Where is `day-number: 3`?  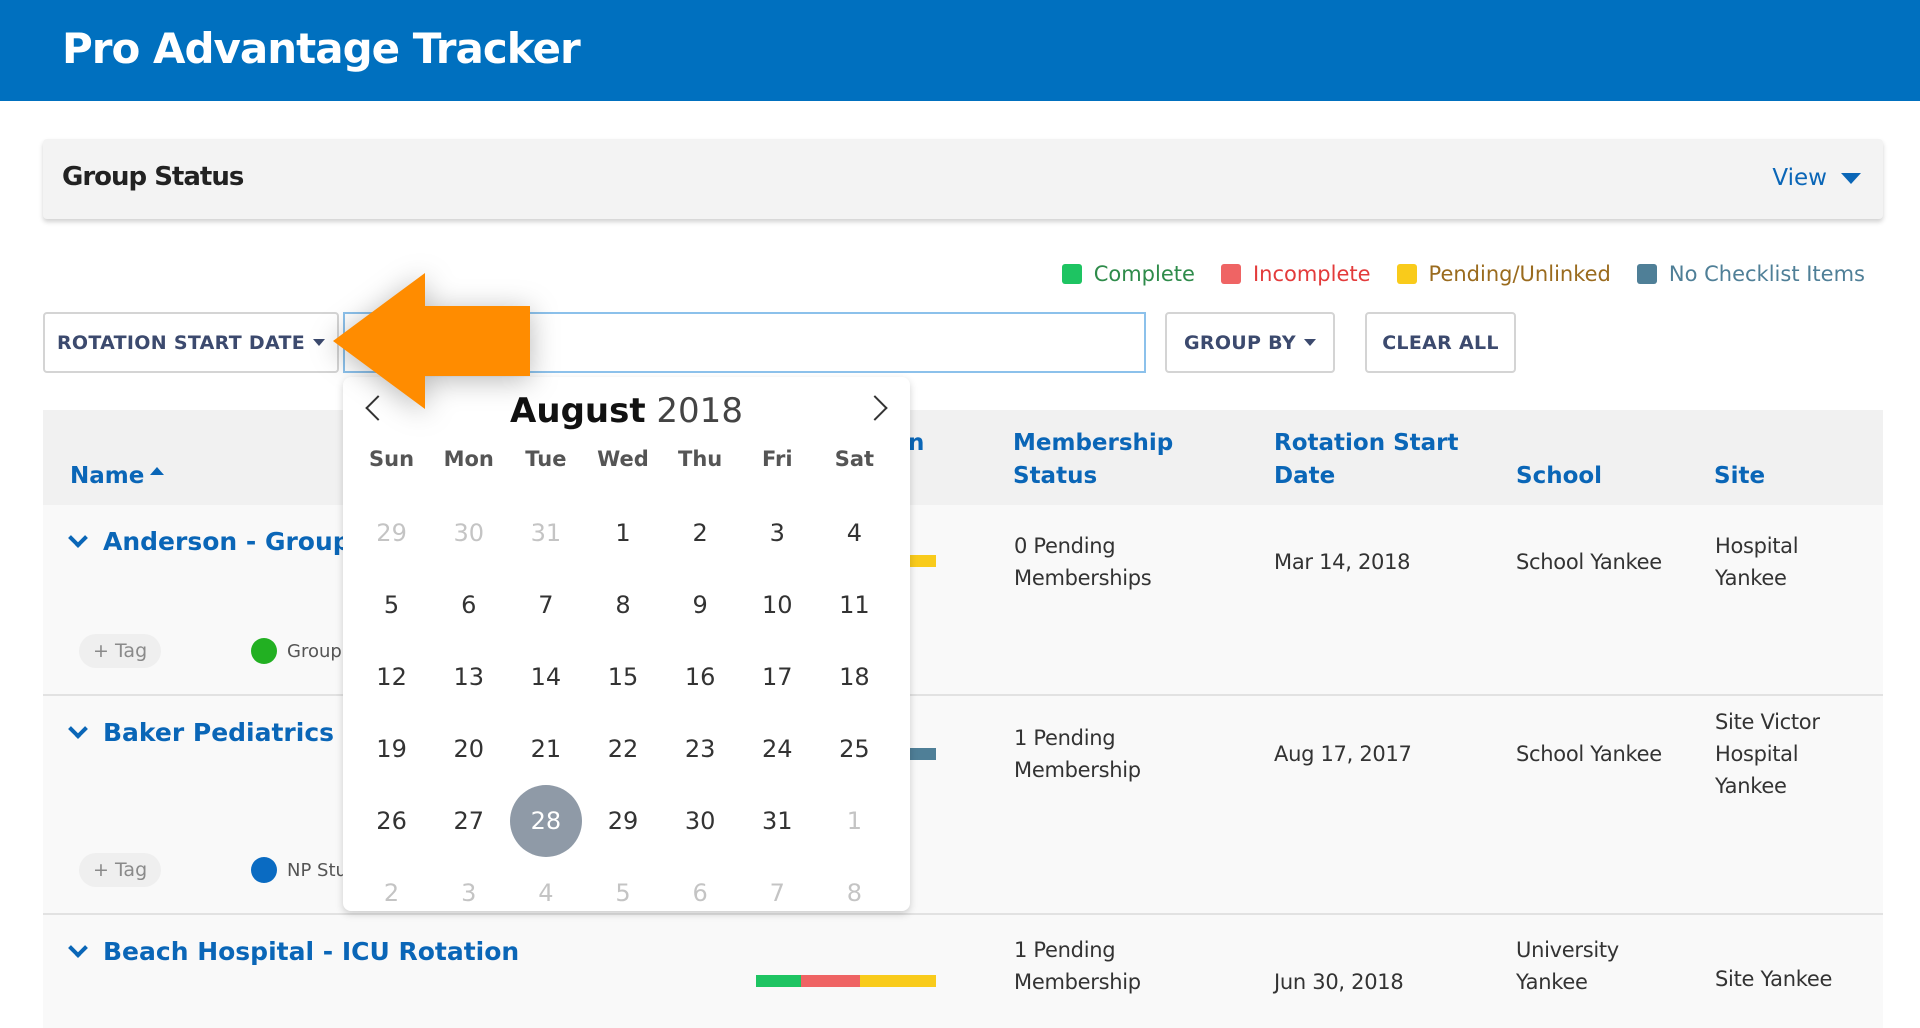
day-number: 3 is located at coordinates (469, 893).